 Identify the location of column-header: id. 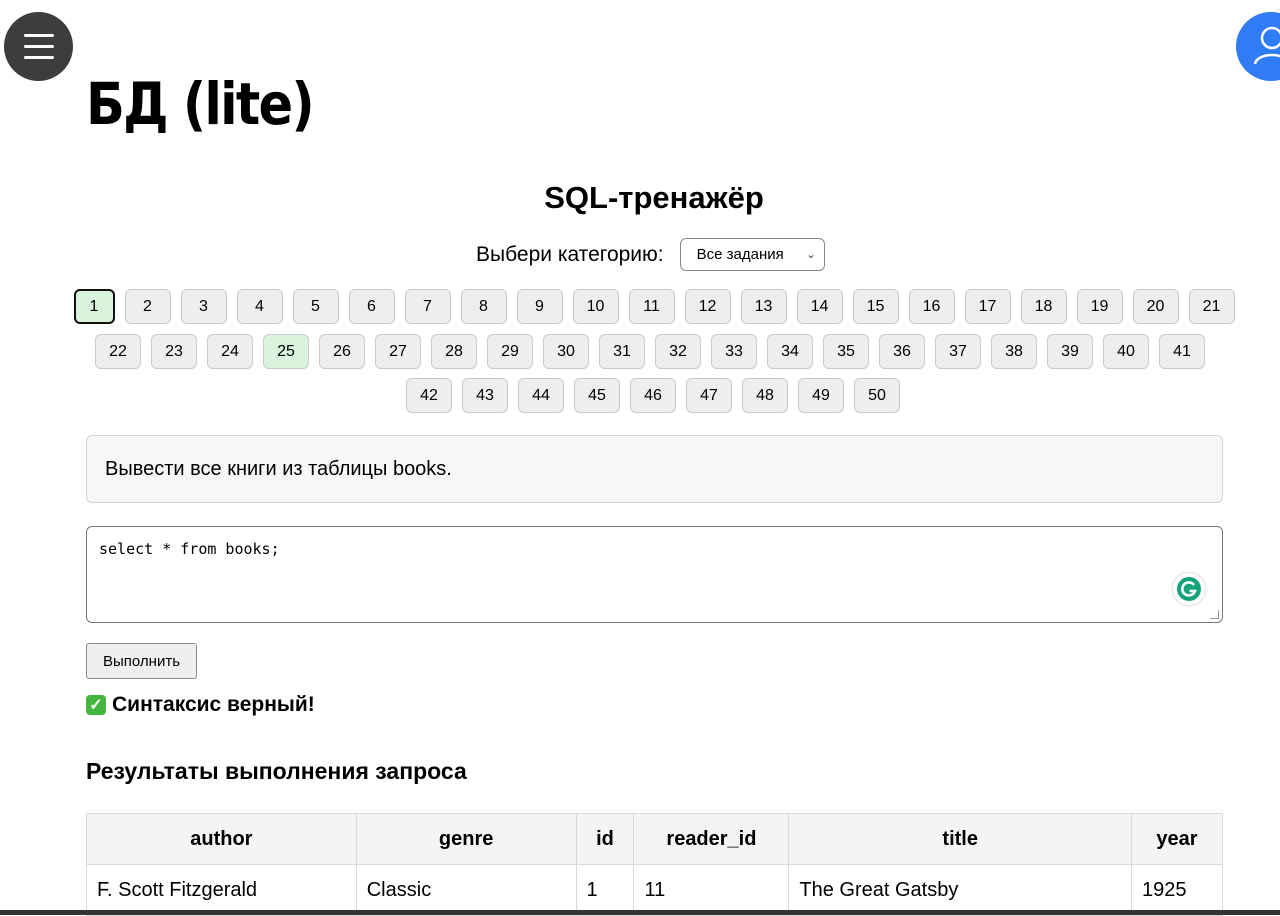
(605, 839).